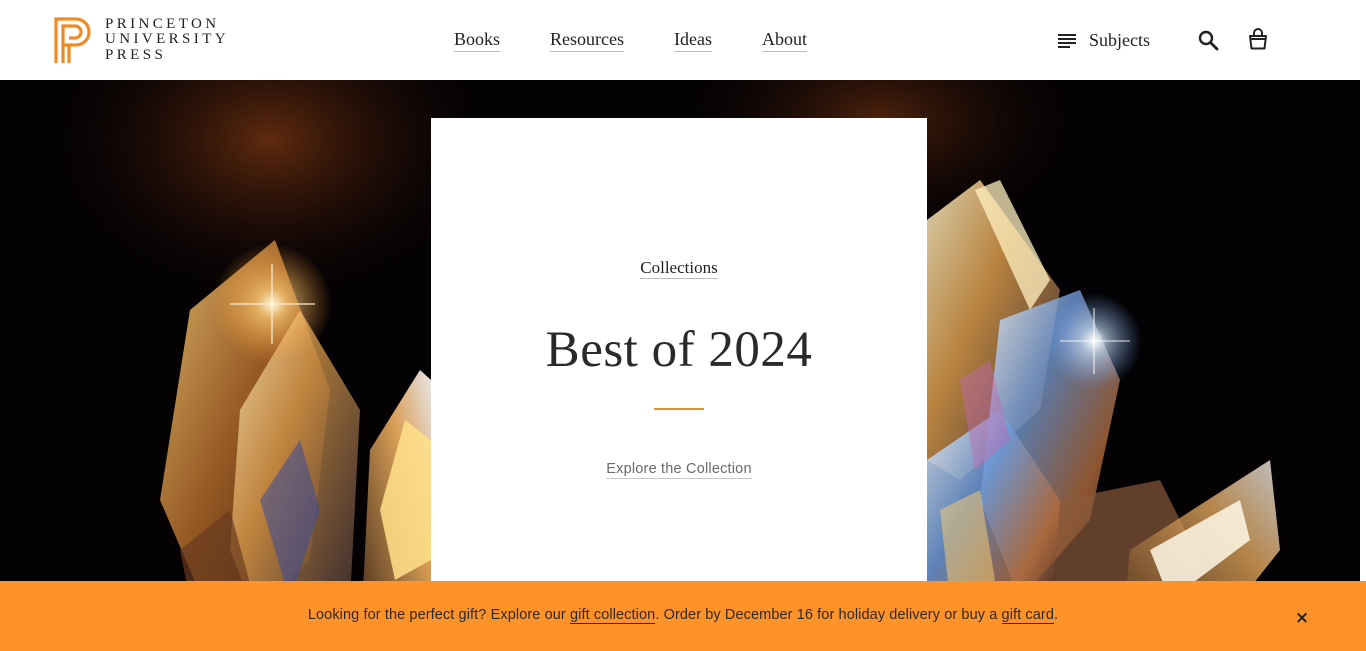 Image resolution: width=1366 pixels, height=651 pixels. Describe the element at coordinates (1258, 39) in the screenshot. I see `shopping-bag-icon` at that location.